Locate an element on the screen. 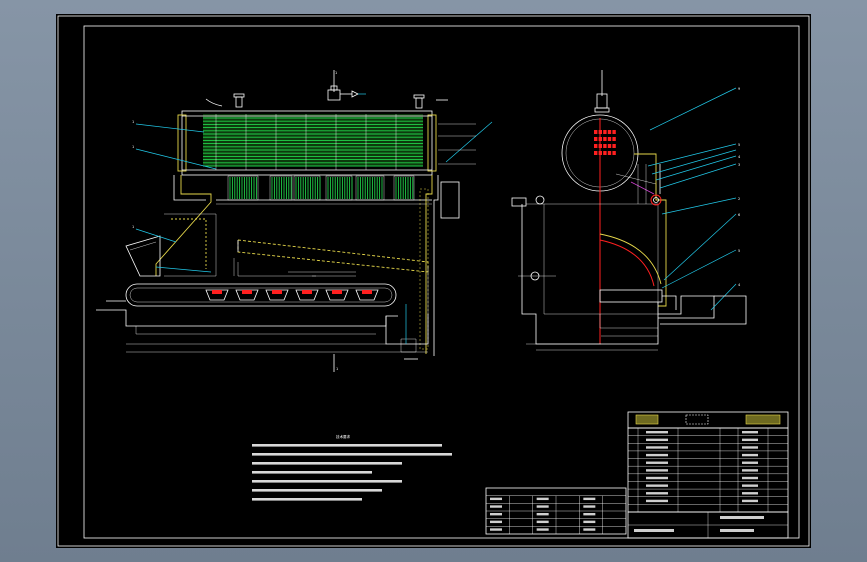 Image resolution: width=867 pixels, height=562 pixels. upper-drum is located at coordinates (307, 143).